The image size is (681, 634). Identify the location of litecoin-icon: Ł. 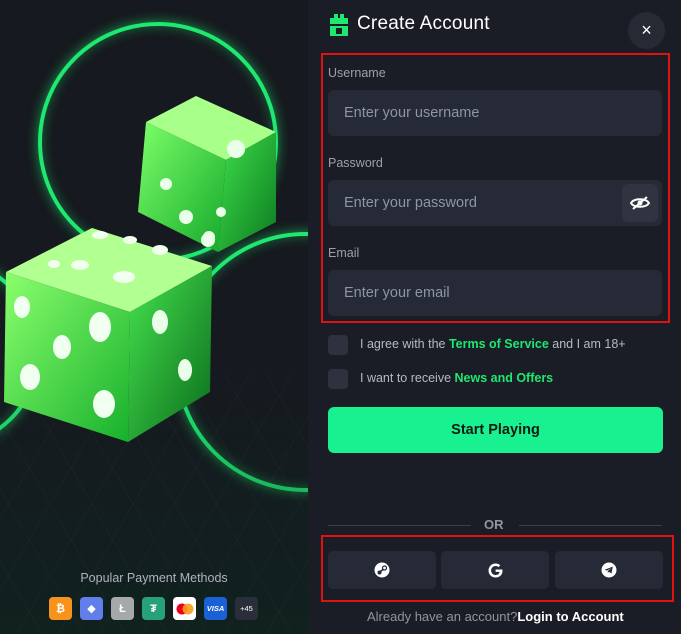
(122, 608).